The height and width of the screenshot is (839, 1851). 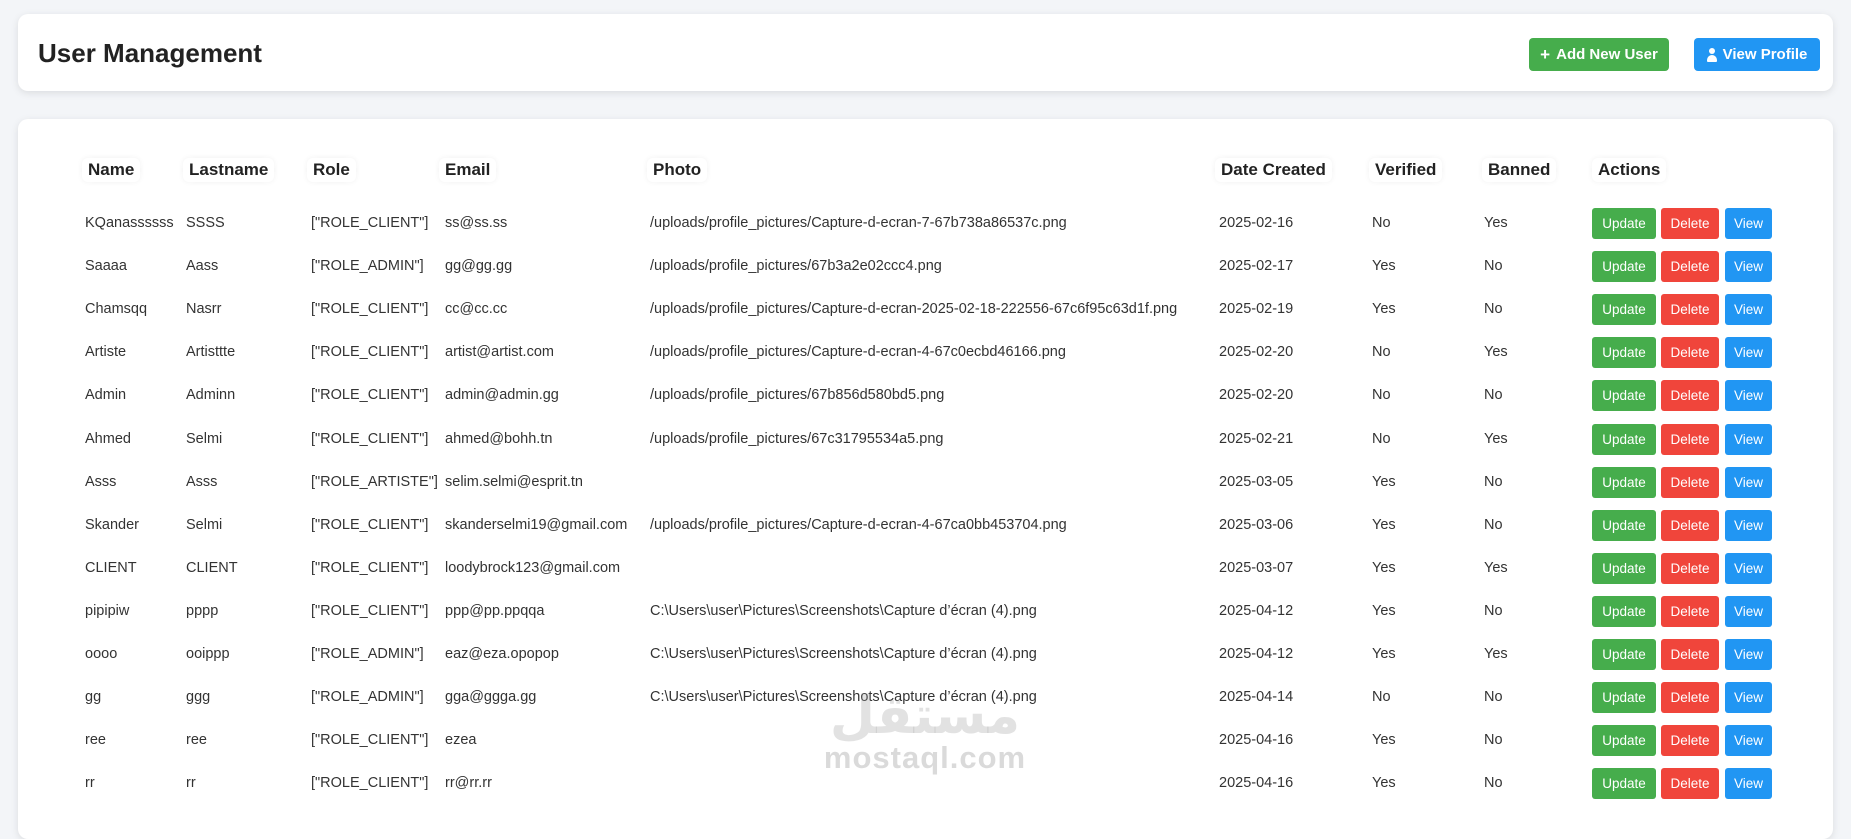 I want to click on cell-lastname: Nasrr, so click(x=204, y=309).